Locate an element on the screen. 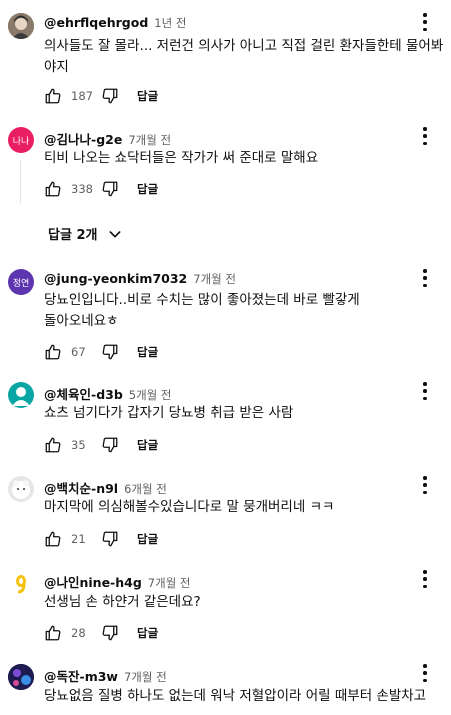 The image size is (451, 715). avatar: 정연 is located at coordinates (21, 282).